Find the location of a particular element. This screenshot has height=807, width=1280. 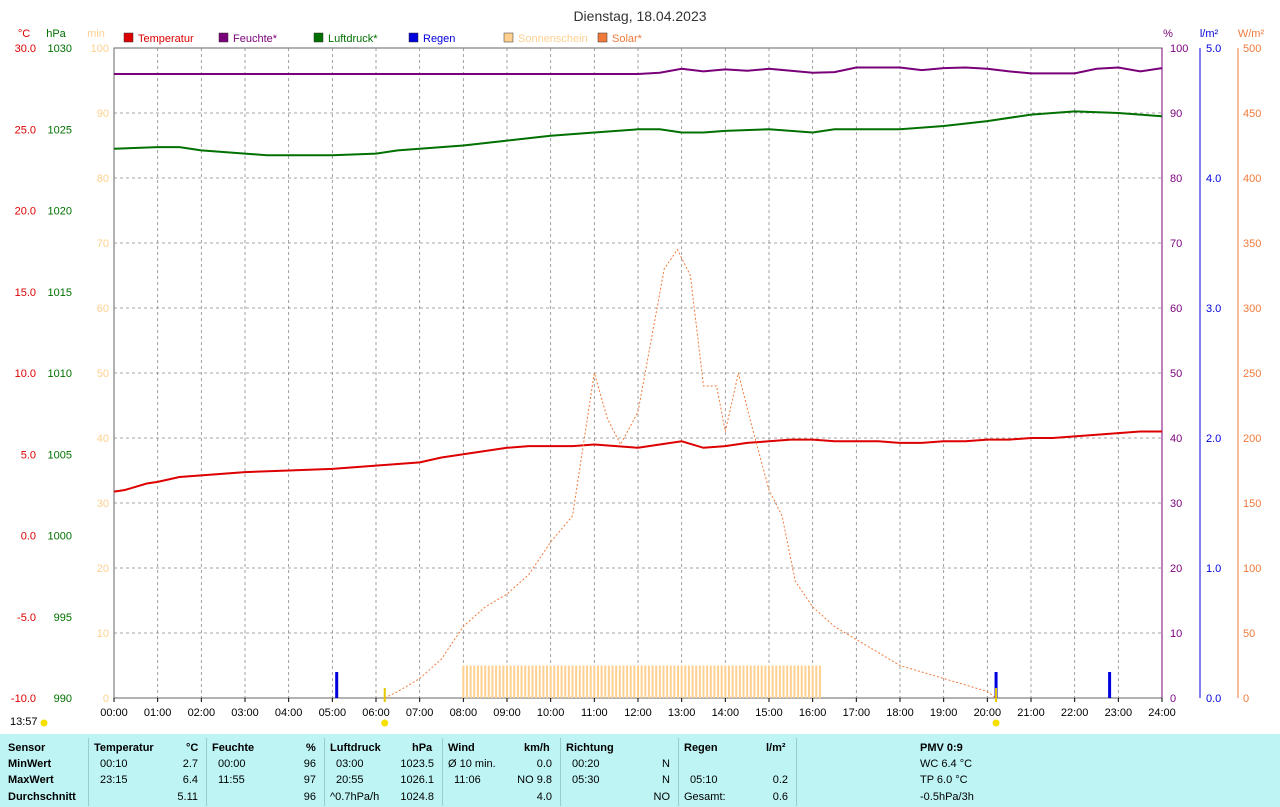

legend-label: Sonnenschein is located at coordinates (553, 39).